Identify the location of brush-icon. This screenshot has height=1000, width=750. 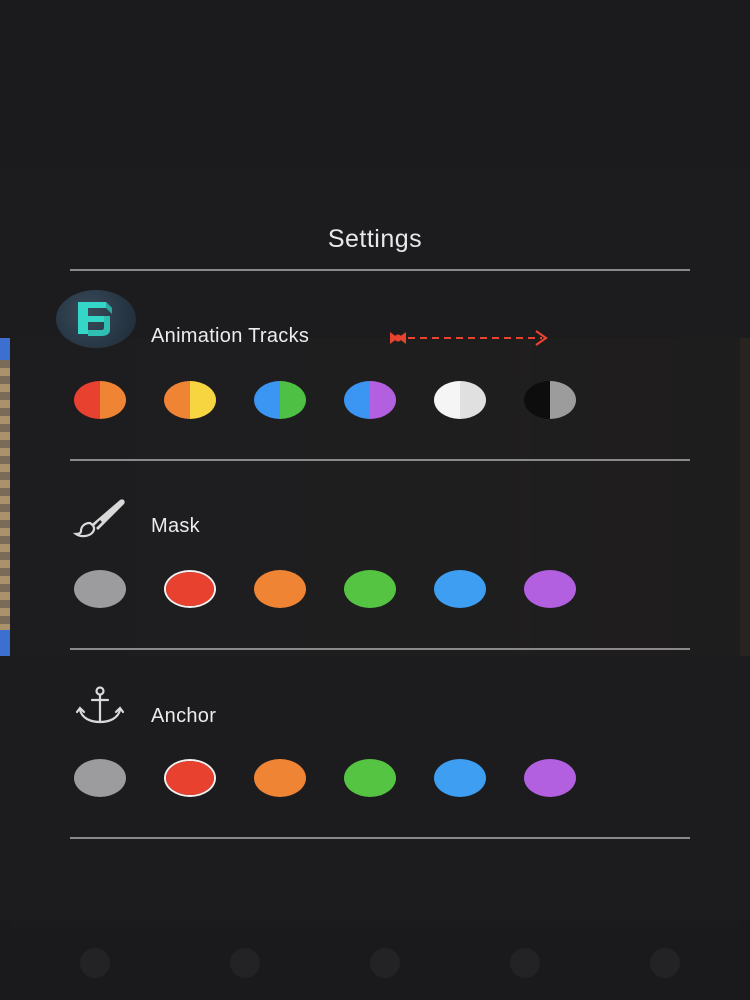
(98, 518).